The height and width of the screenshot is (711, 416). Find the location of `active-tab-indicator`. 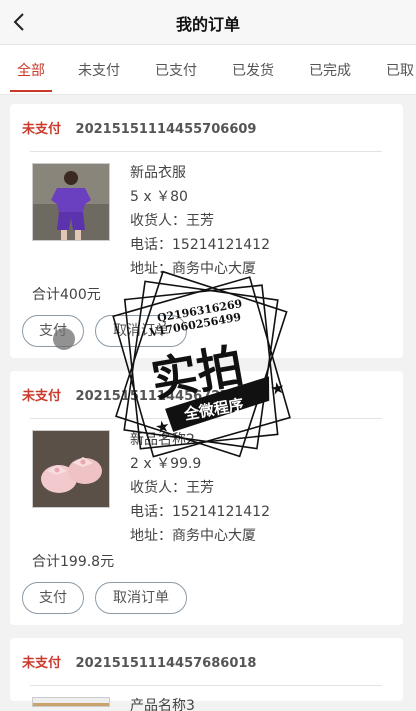

active-tab-indicator is located at coordinates (31, 91).